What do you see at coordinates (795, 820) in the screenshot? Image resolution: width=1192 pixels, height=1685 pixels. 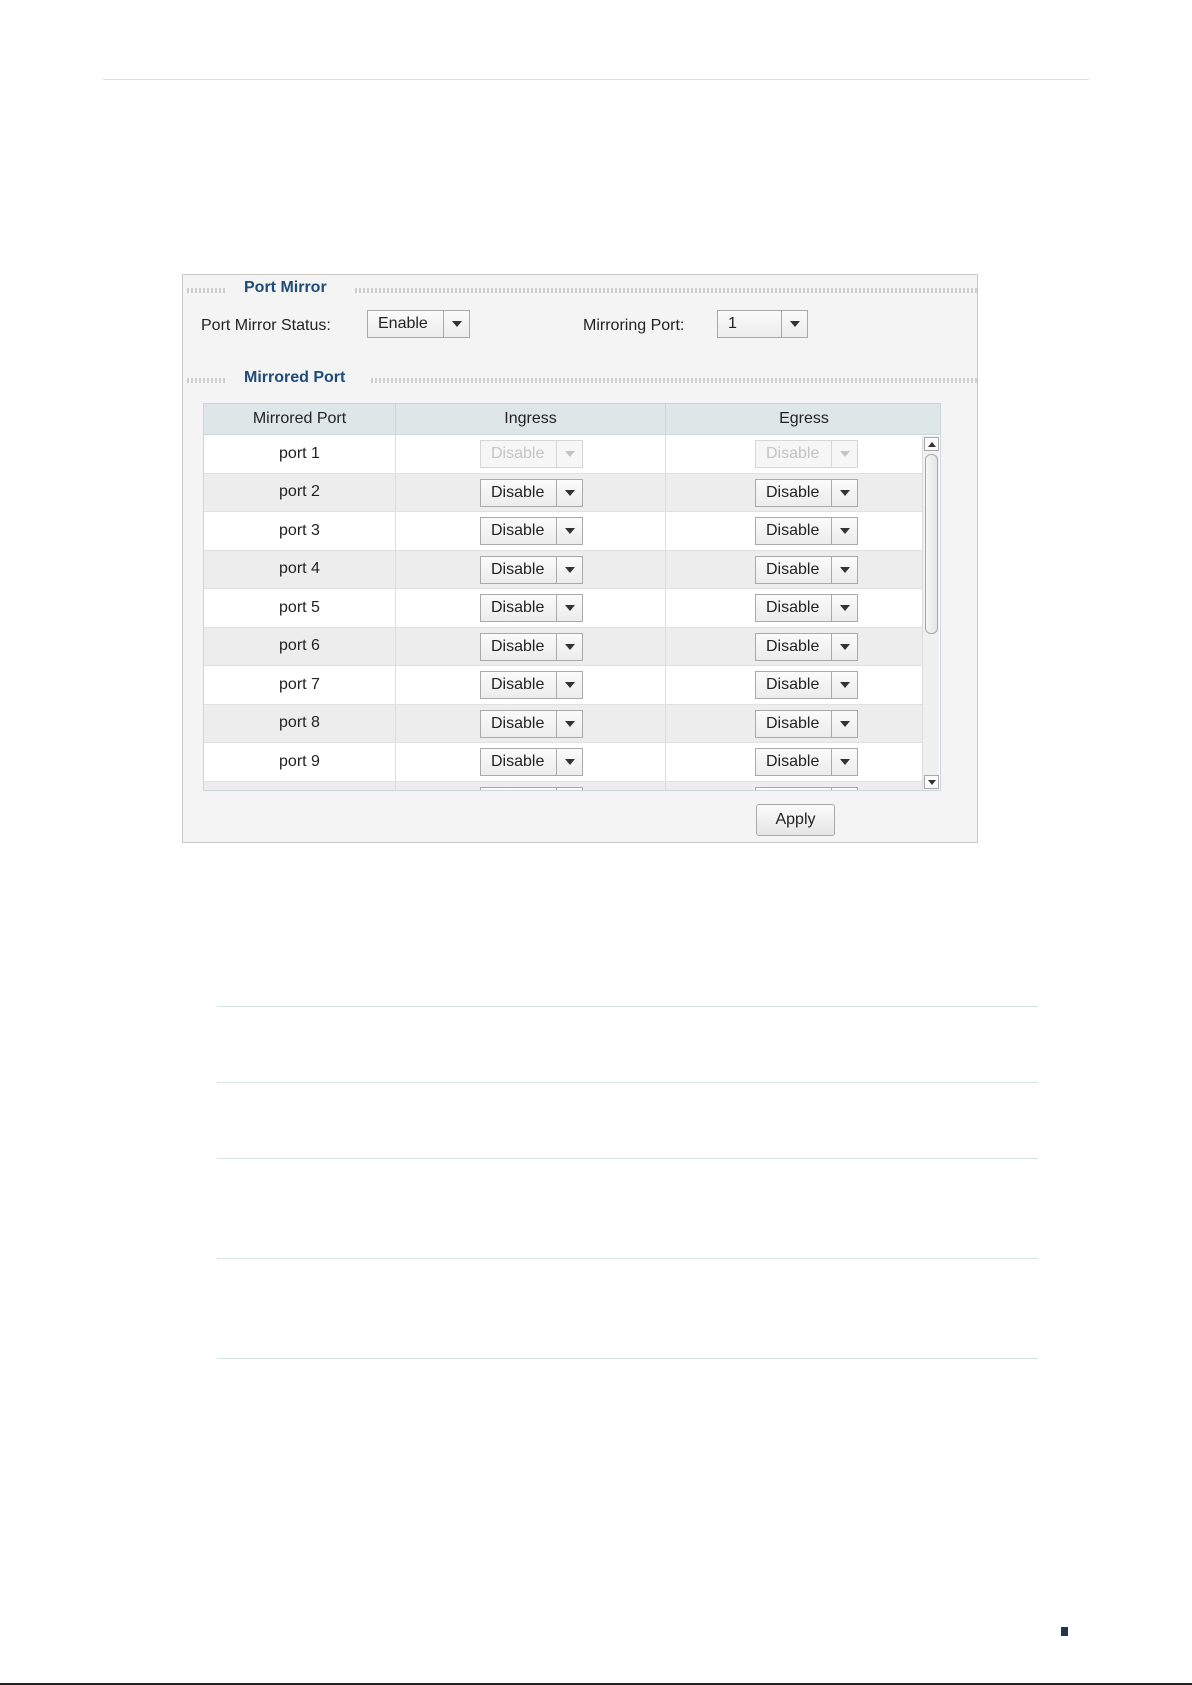 I see `apply-button: Apply` at bounding box center [795, 820].